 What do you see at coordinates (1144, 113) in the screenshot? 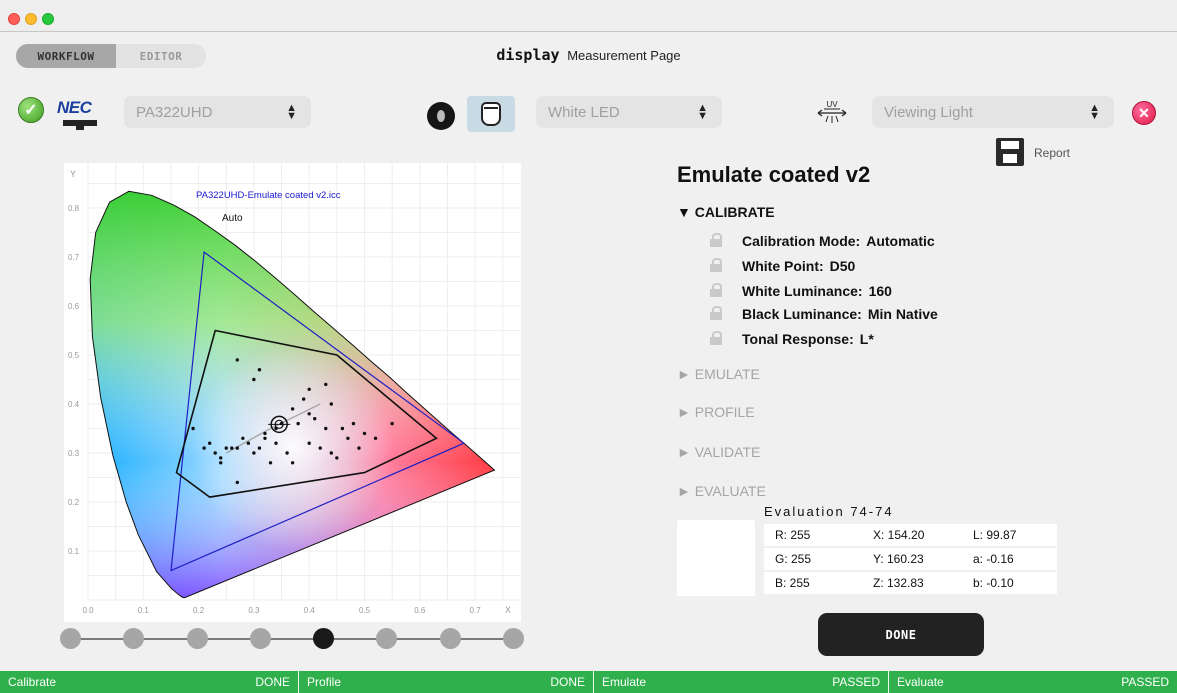
I see `close-icon: ✕` at bounding box center [1144, 113].